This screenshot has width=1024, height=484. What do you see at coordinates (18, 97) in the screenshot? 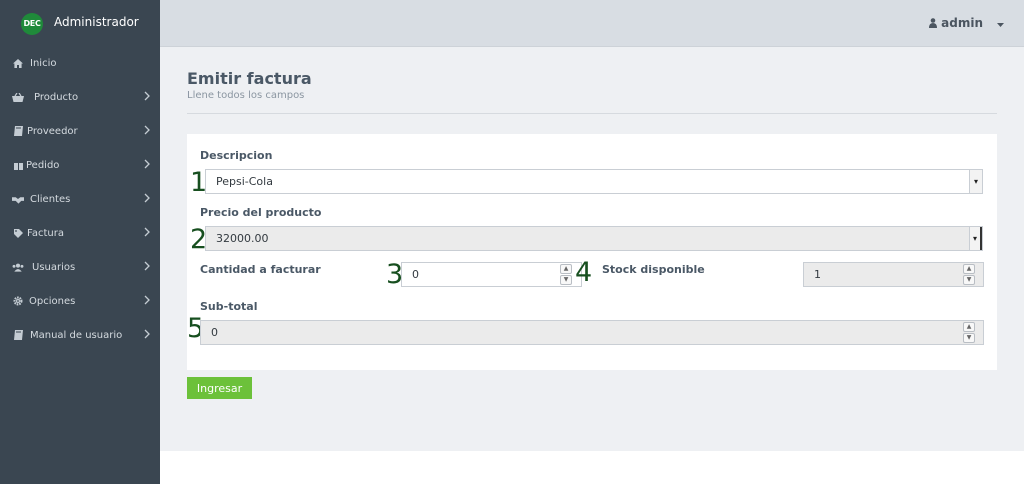
I see `basket-icon` at bounding box center [18, 97].